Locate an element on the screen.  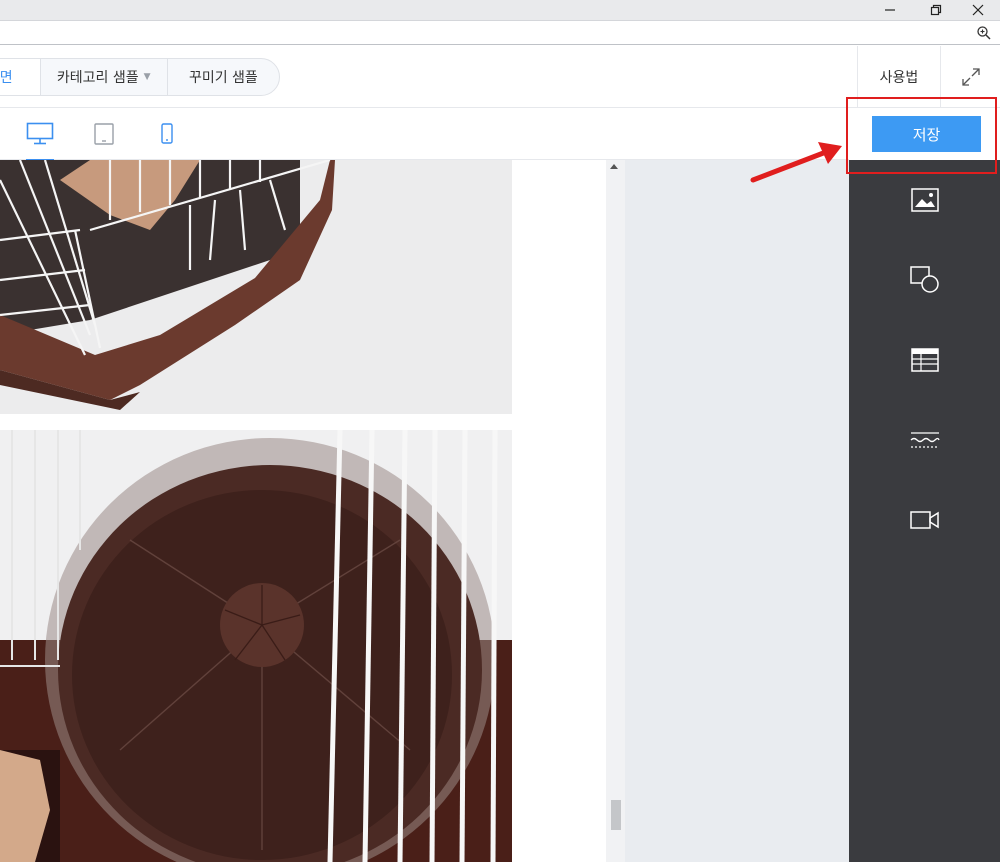
table-icon is located at coordinates (924, 360).